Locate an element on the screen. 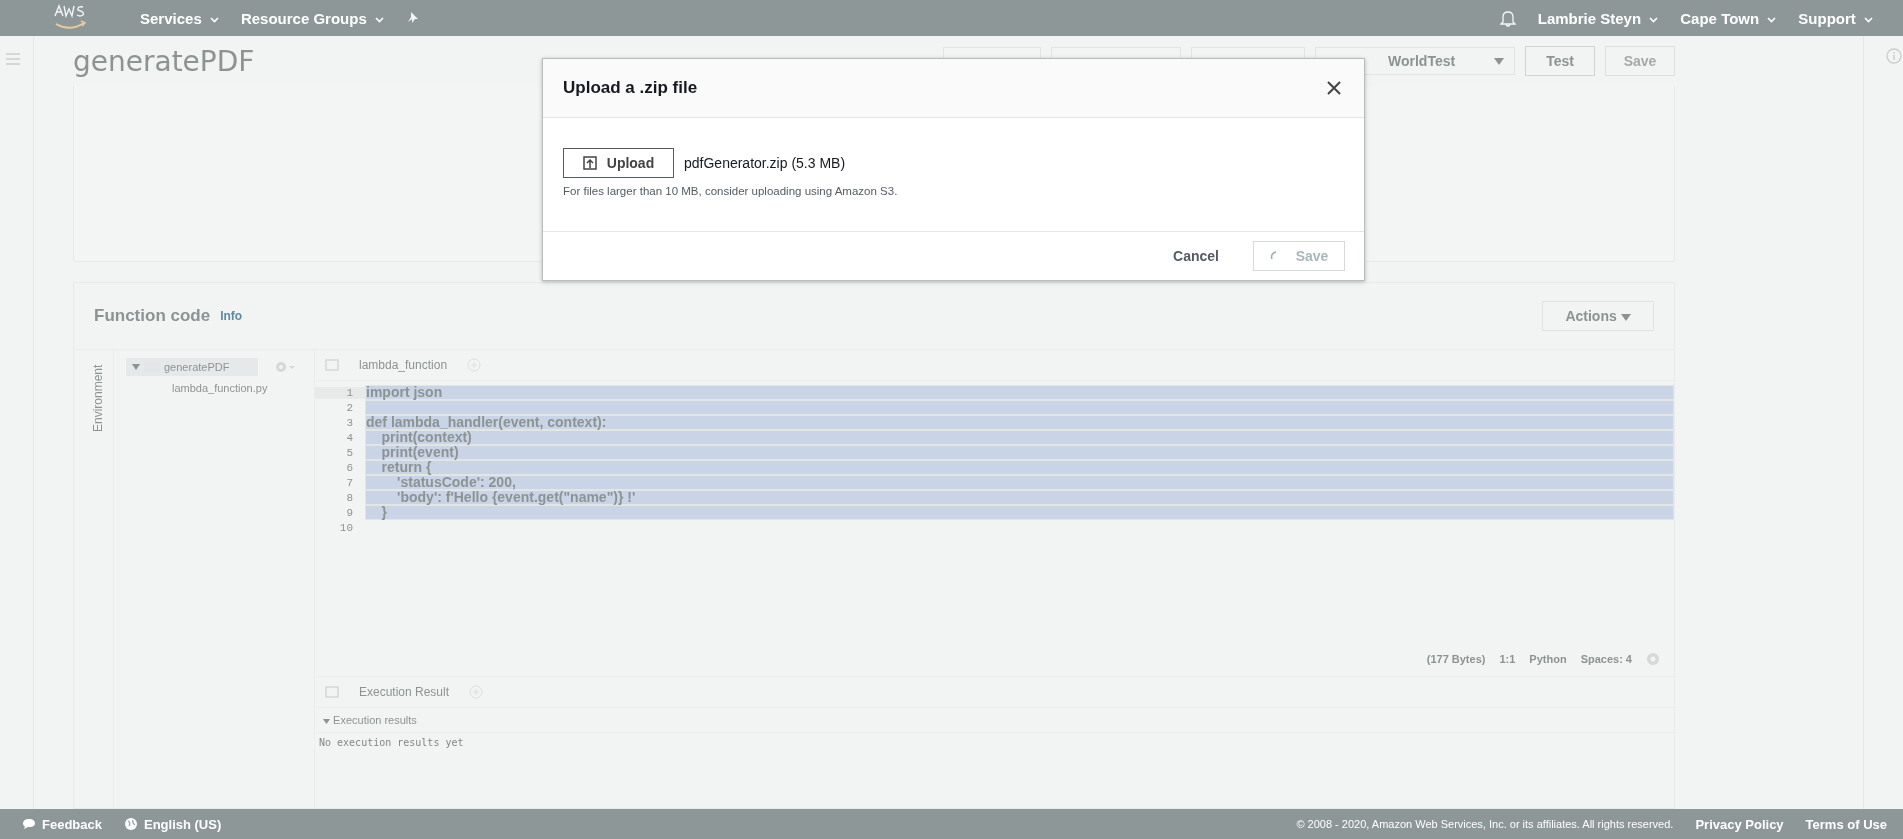 This screenshot has width=1903, height=839. line-number: 7 is located at coordinates (349, 482).